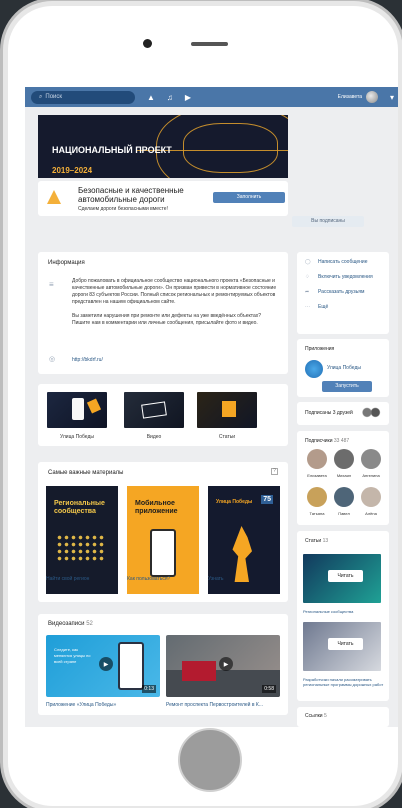 Image resolution: width=402 pixels, height=808 pixels. Describe the element at coordinates (344, 463) in the screenshot. I see `follower-mikhail: Михаил` at that location.